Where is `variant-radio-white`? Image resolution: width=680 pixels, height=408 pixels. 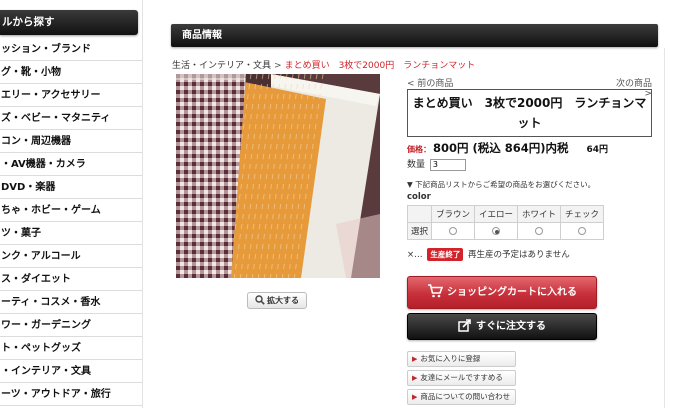 variant-radio-white is located at coordinates (539, 230).